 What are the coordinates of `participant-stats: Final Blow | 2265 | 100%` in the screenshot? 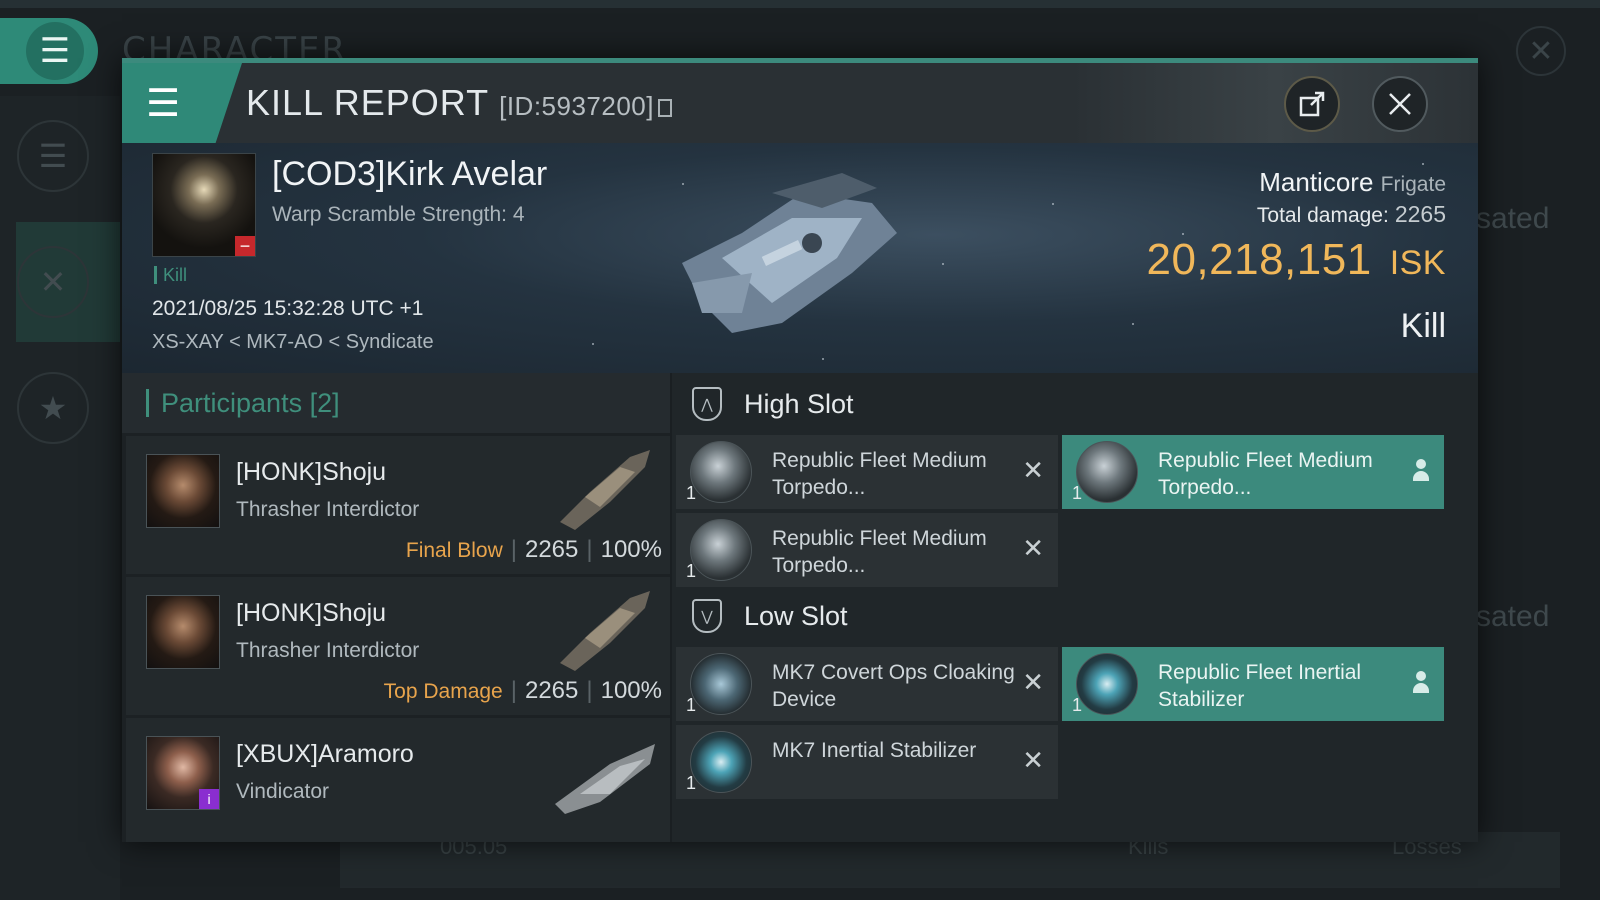 It's located at (534, 550).